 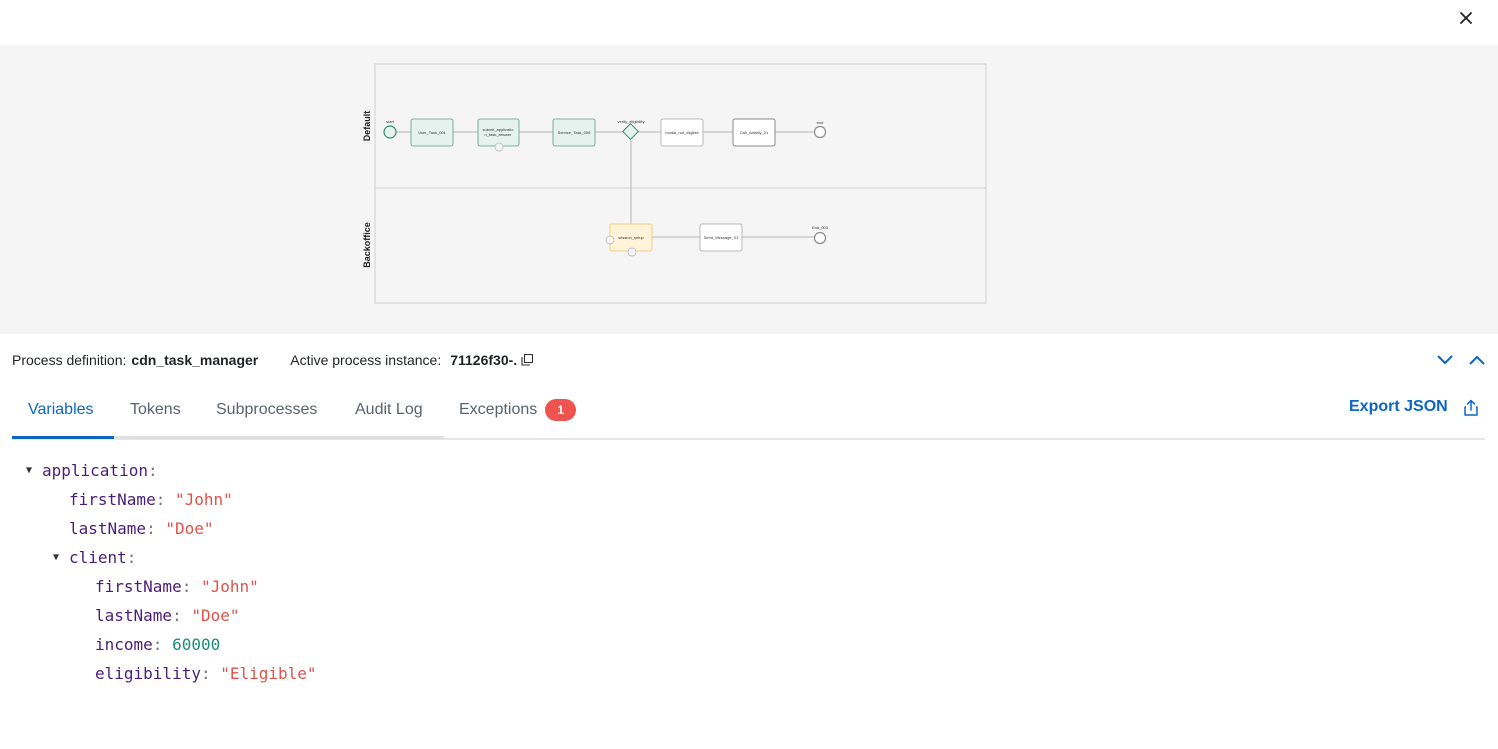 I want to click on end-event-label: end, so click(x=820, y=122).